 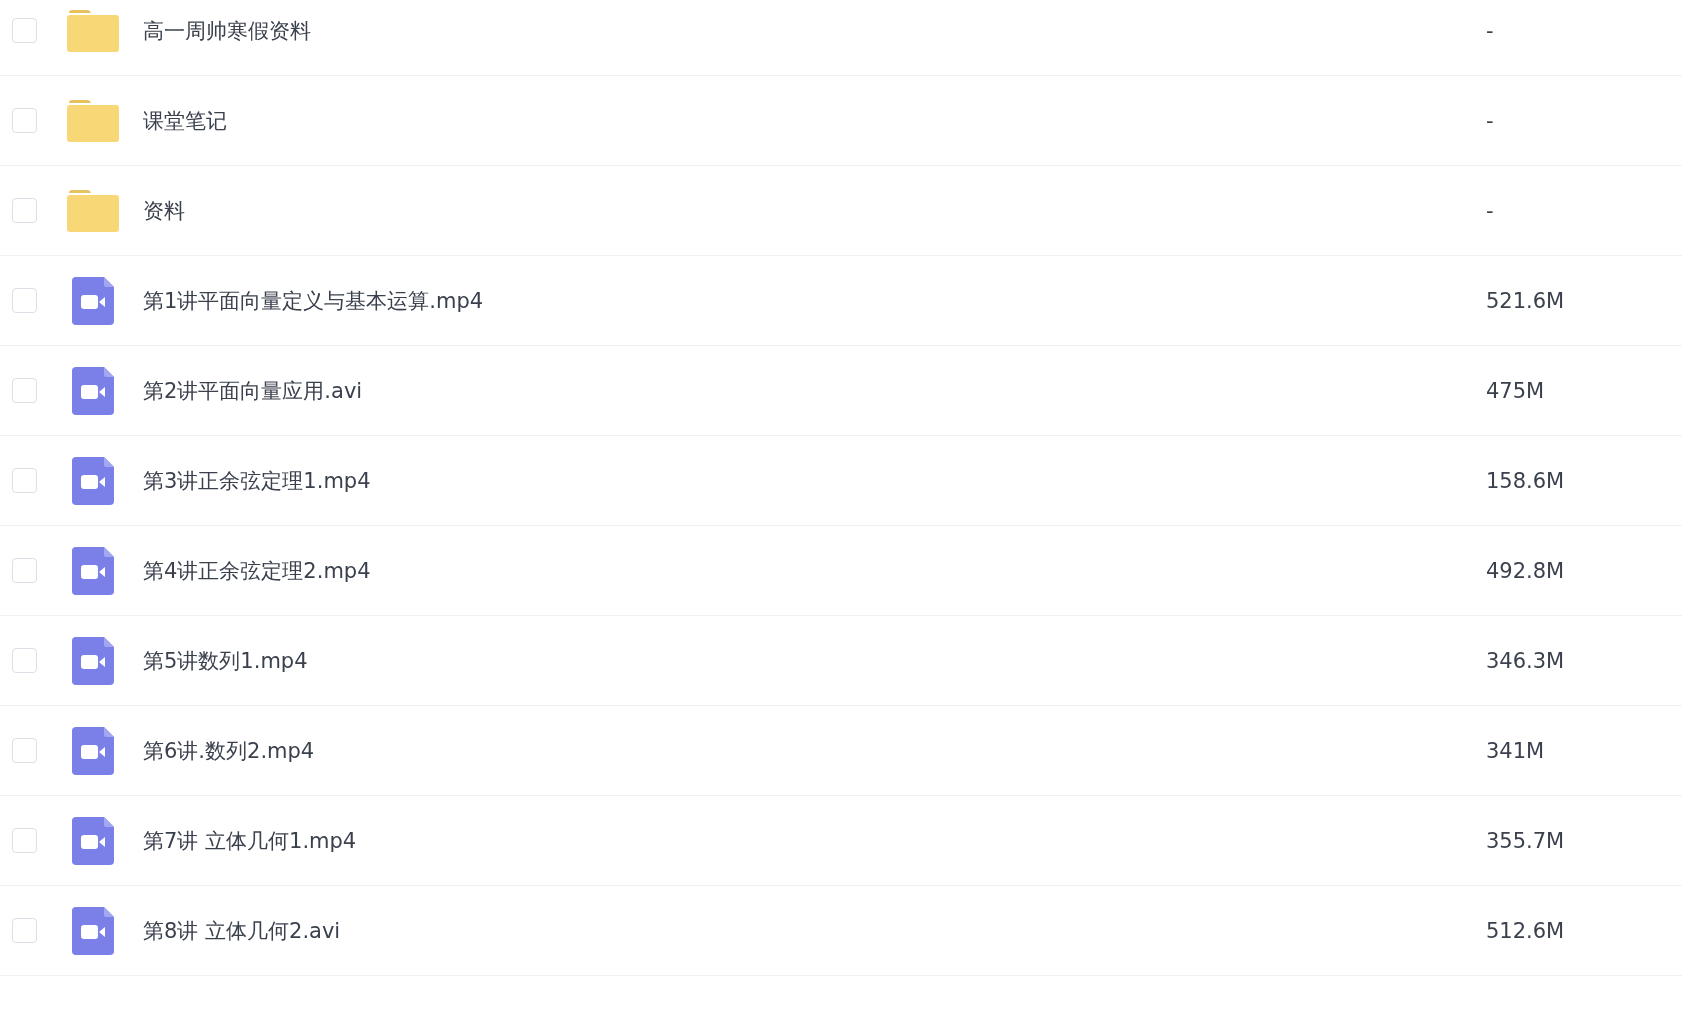 I want to click on file-name: 第7讲 立体几何1.mp4, so click(x=814, y=840).